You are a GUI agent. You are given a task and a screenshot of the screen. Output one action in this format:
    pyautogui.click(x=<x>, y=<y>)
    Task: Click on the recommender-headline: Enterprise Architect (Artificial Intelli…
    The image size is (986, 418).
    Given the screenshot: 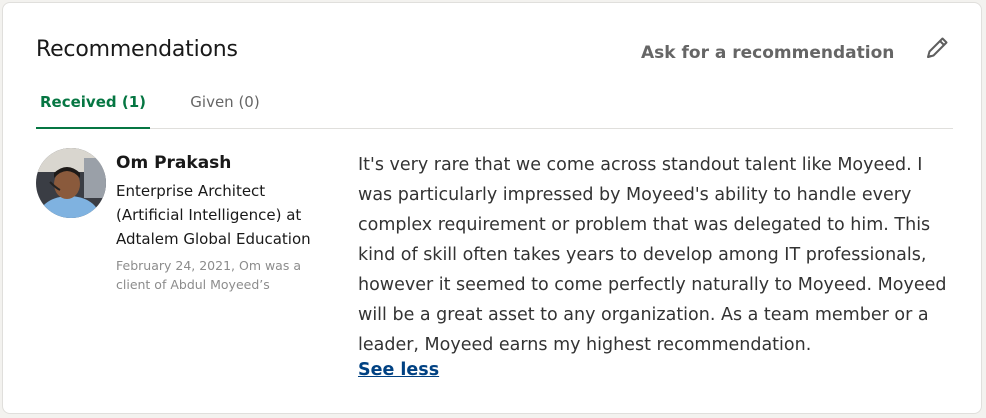 What is the action you would take?
    pyautogui.click(x=213, y=215)
    